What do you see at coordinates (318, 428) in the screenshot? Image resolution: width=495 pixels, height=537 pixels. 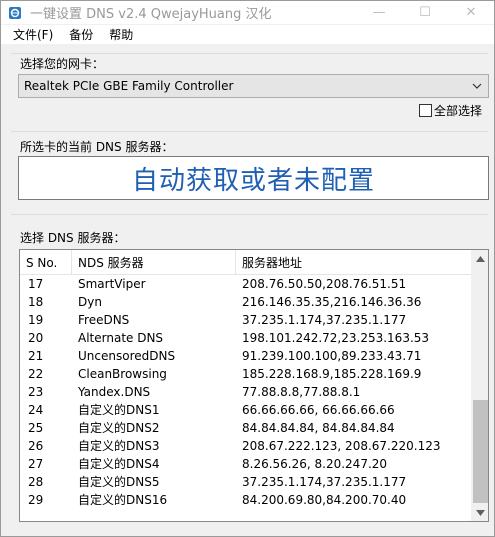 I see `row-server-address: 84.84.84.84, 84.84.84.84` at bounding box center [318, 428].